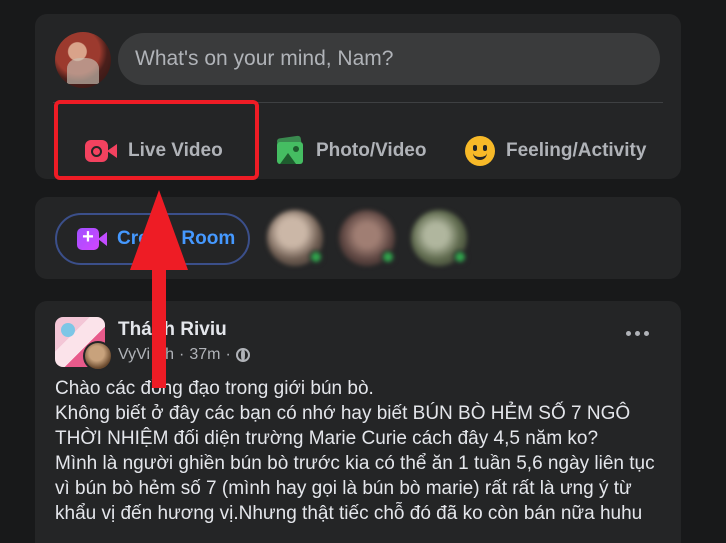 The height and width of the screenshot is (543, 726). I want to click on globe-icon, so click(242, 355).